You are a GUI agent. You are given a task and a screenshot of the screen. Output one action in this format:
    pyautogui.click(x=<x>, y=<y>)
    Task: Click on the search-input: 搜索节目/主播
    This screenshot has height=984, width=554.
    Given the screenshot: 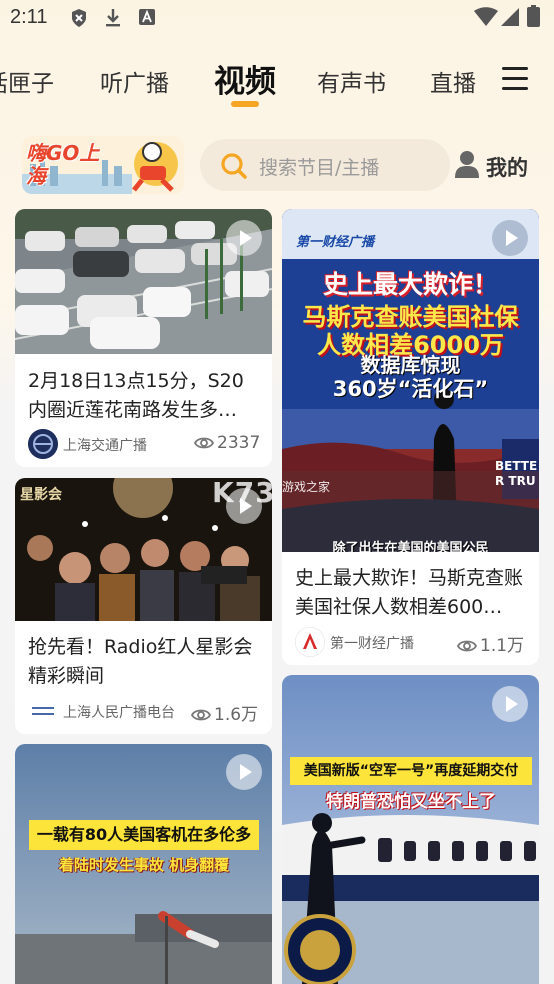 What is the action you would take?
    pyautogui.click(x=325, y=165)
    